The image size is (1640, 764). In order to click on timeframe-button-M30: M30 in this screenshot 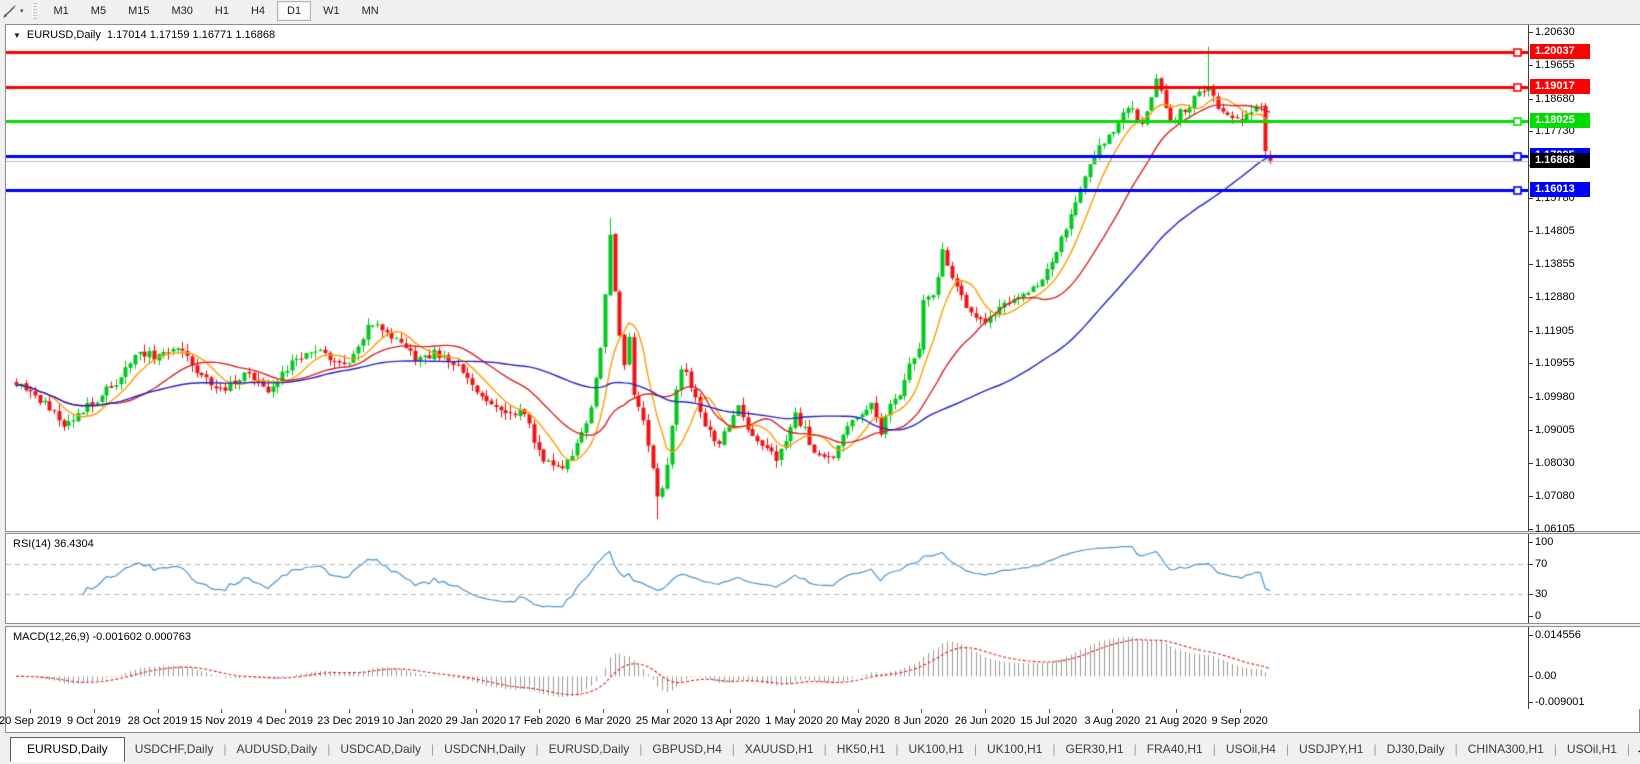, I will do `click(181, 11)`.